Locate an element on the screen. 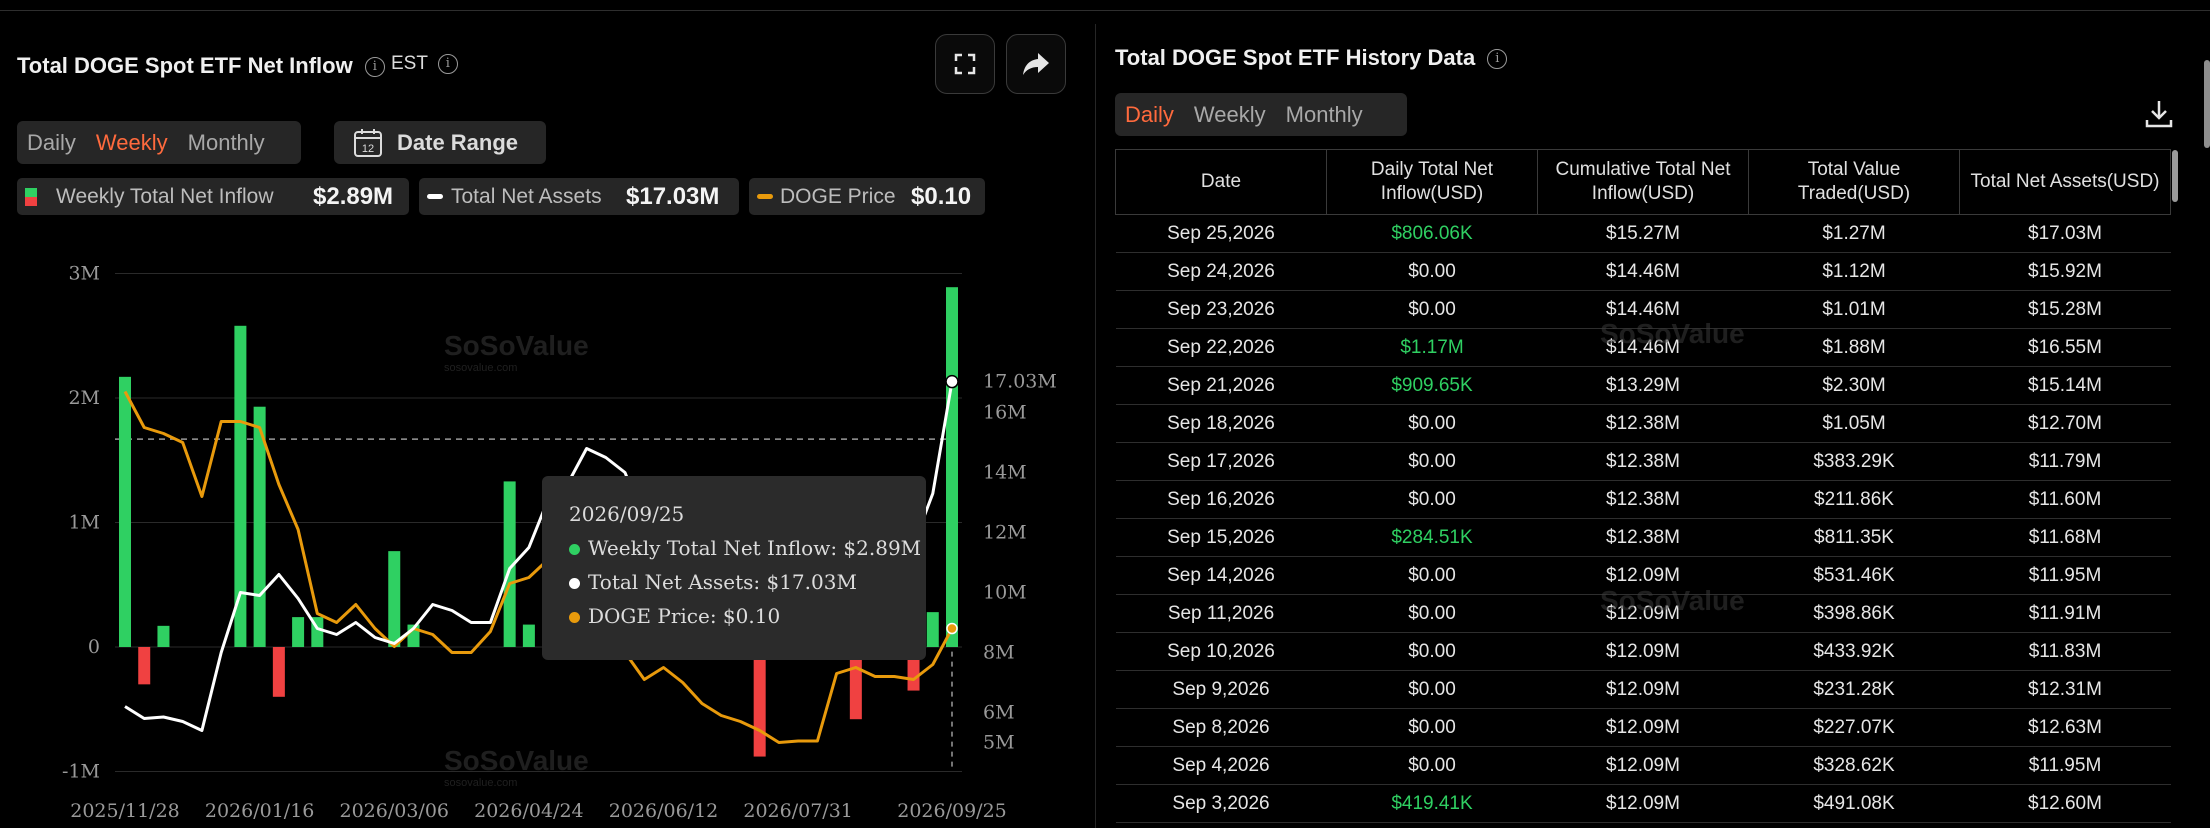  table-row: Sep 16,2026 $0.00 $12.38M $211.86K $11.60M is located at coordinates (1643, 499).